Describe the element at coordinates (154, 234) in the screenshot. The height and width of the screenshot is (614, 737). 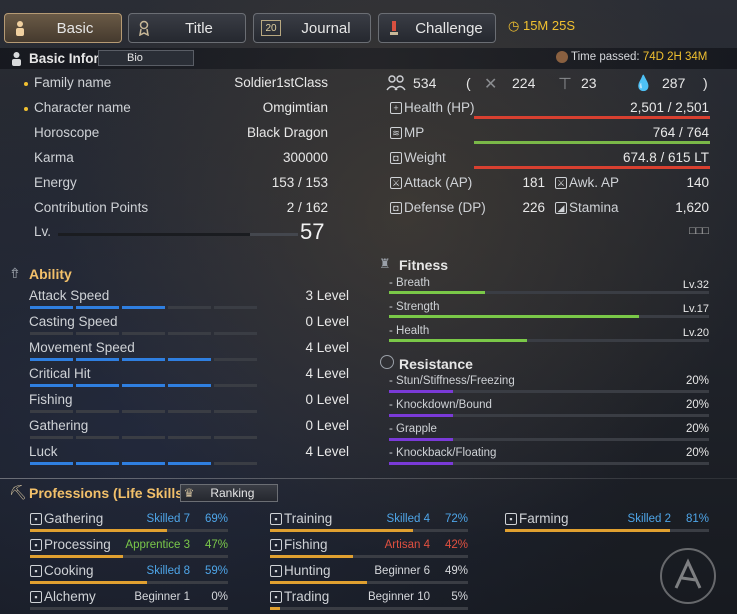
I see `level-bar-fill` at that location.